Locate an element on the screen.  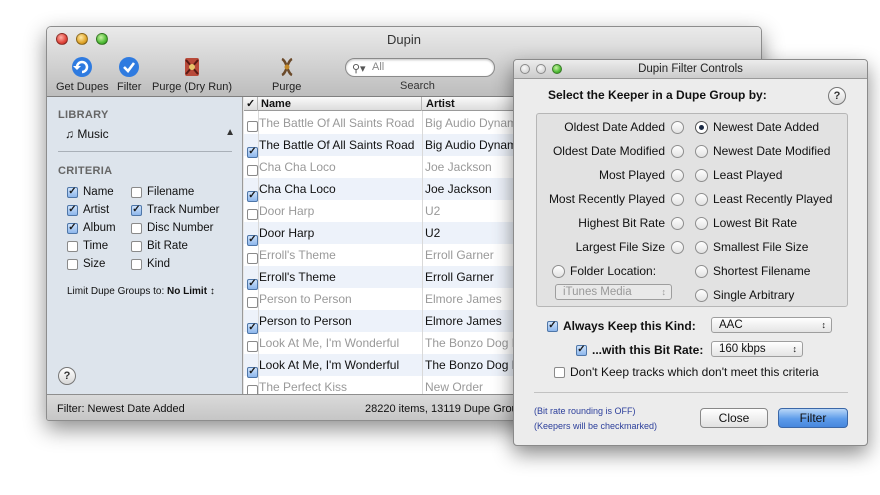
purge-label: Purge is located at coordinates (287, 87).